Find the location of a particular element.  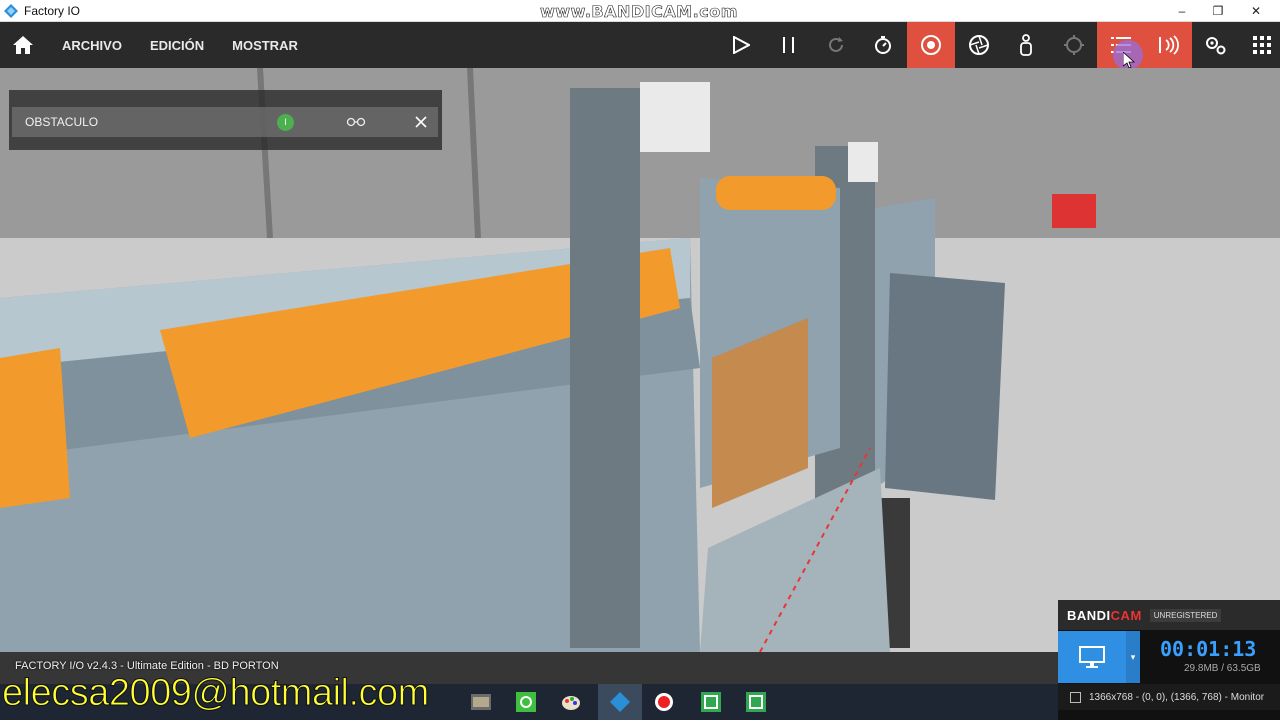

email-overlay-text: elecsa2009@hotmail.com is located at coordinates (216, 693).